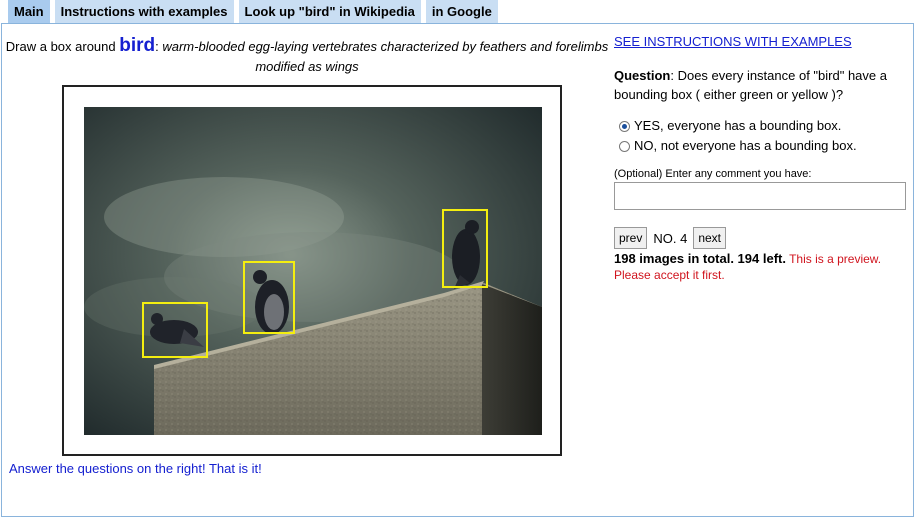 This screenshot has height=523, width=918. Describe the element at coordinates (631, 238) in the screenshot. I see `prev-button: prev` at that location.